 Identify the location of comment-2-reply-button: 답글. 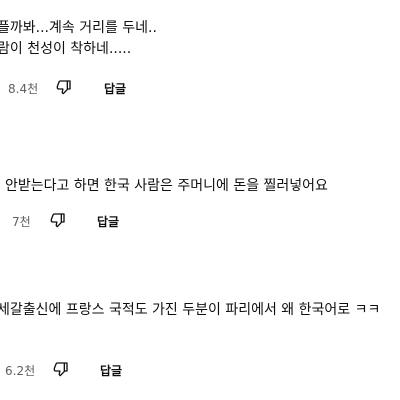
(108, 221).